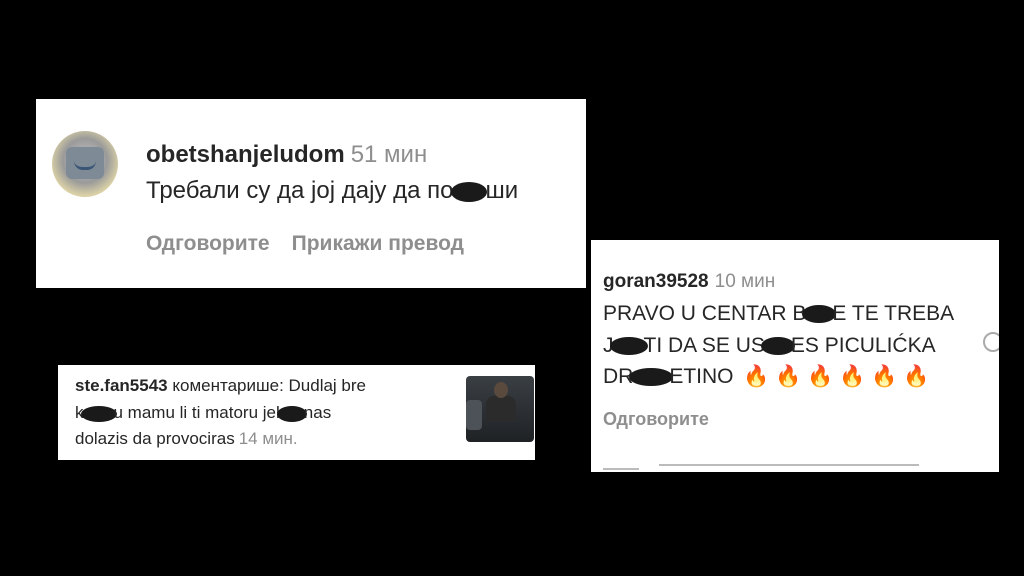 This screenshot has width=1024, height=576. Describe the element at coordinates (245, 154) in the screenshot. I see `username: obetshanjeludom` at that location.